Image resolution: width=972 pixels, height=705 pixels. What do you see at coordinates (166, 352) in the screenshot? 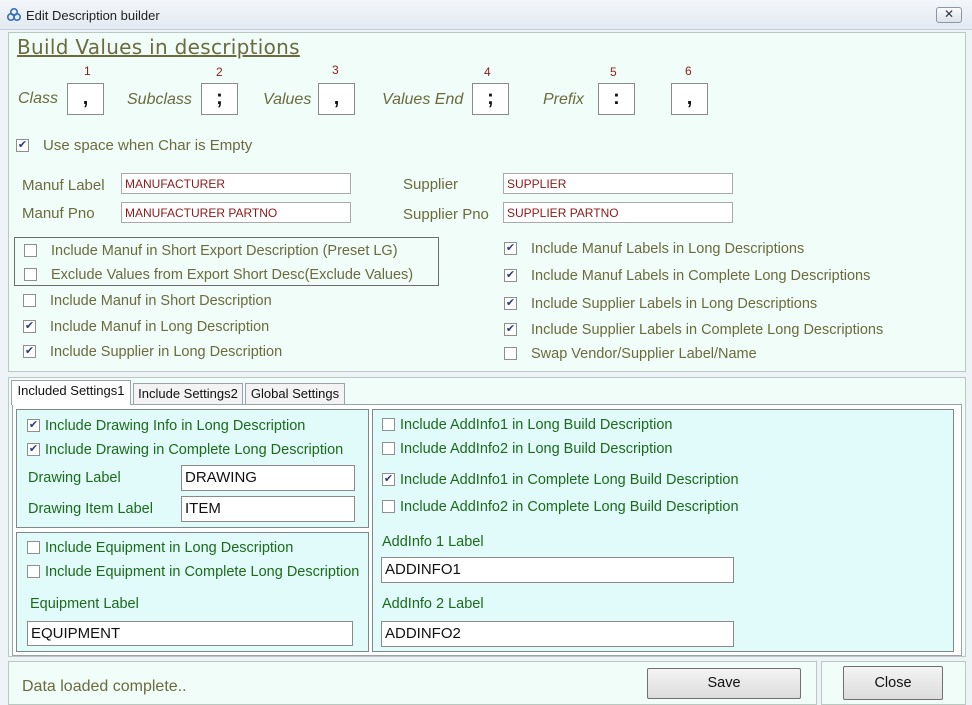
I see `checkbox-label: Include Supplier in Long Description` at bounding box center [166, 352].